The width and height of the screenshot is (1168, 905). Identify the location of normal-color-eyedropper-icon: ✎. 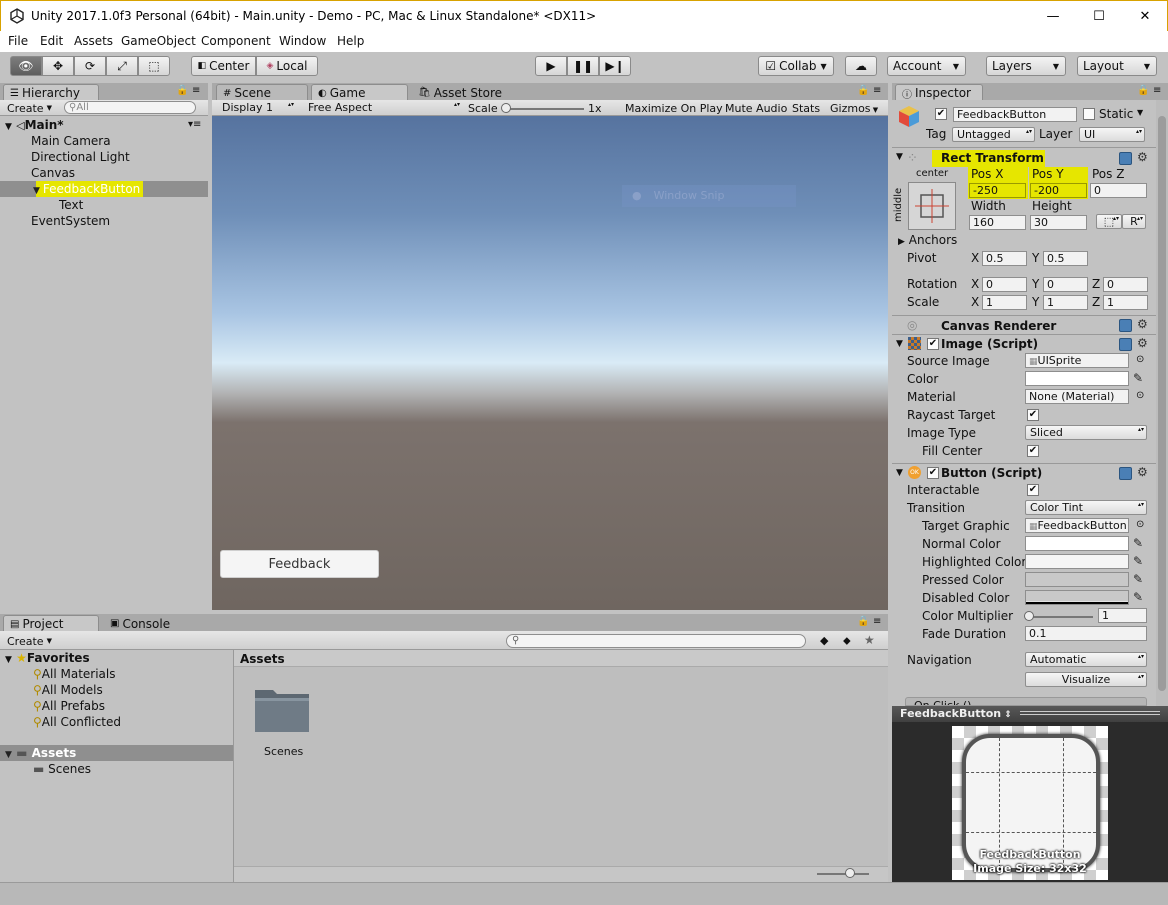
(1140, 543).